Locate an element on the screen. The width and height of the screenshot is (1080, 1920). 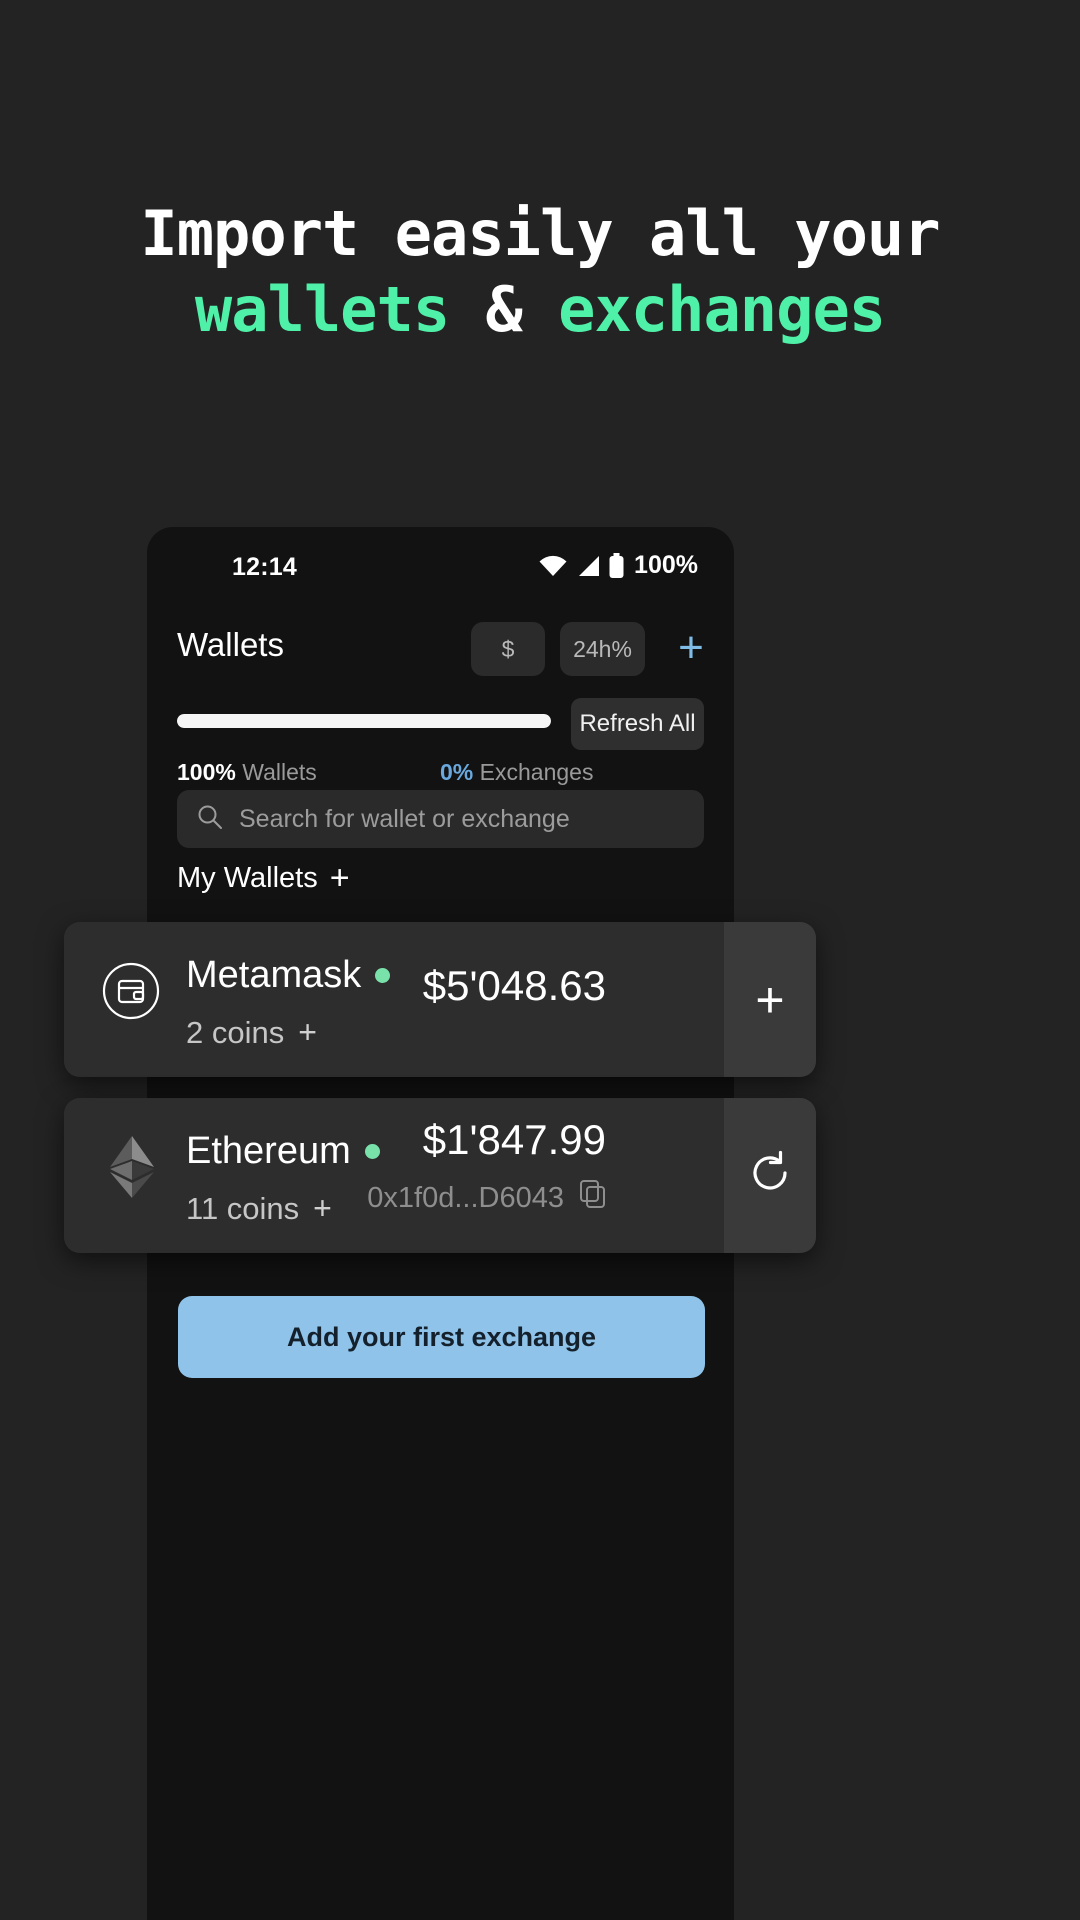
my-wallets-section-header: My Wallets + is located at coordinates (263, 878).